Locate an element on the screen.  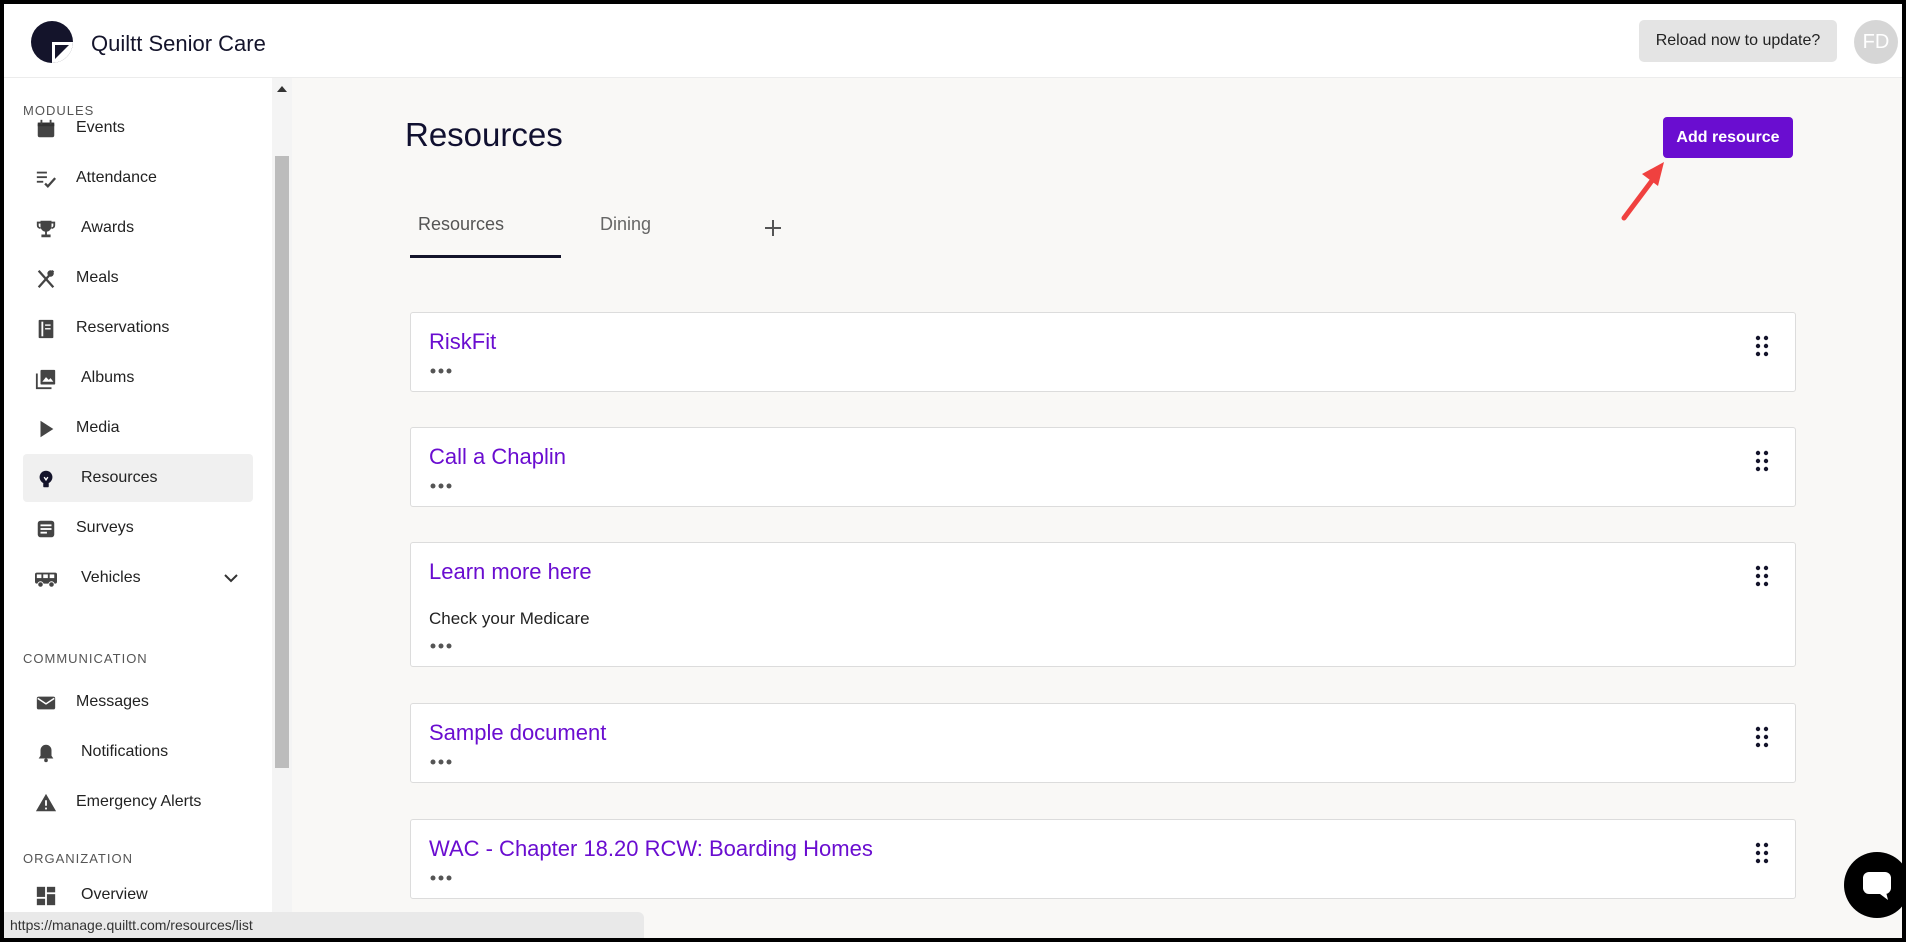
trophy-icon is located at coordinates (46, 229).